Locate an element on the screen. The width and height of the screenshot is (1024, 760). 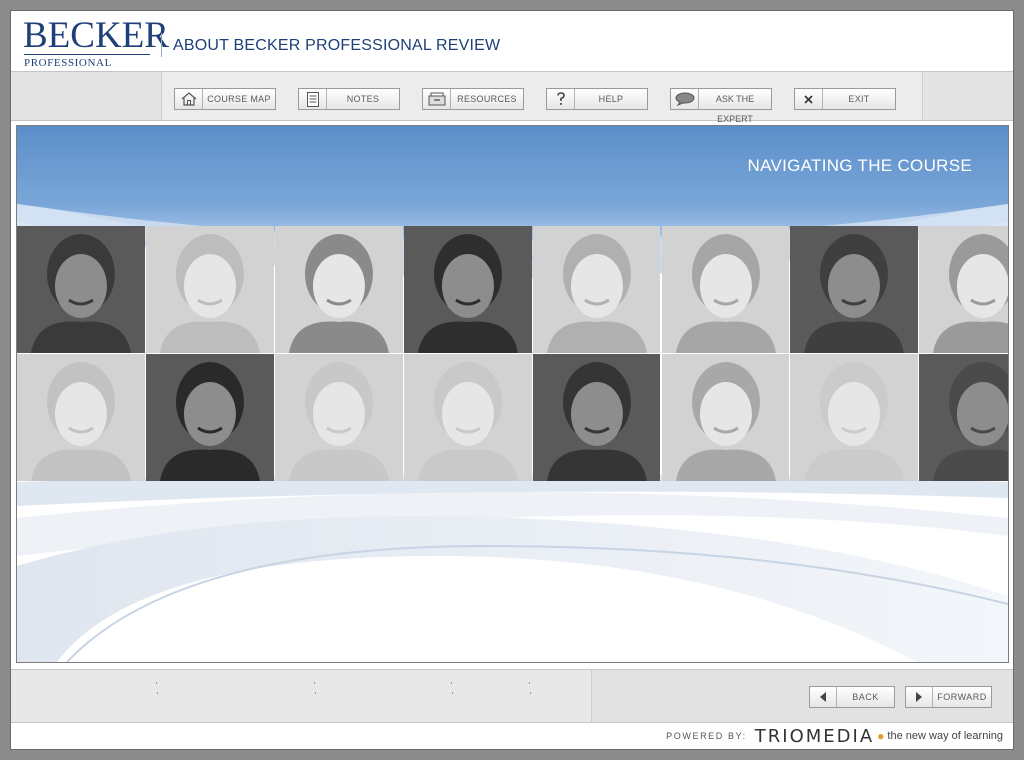
powered-by-label: POWERED BY: is located at coordinates (706, 736).